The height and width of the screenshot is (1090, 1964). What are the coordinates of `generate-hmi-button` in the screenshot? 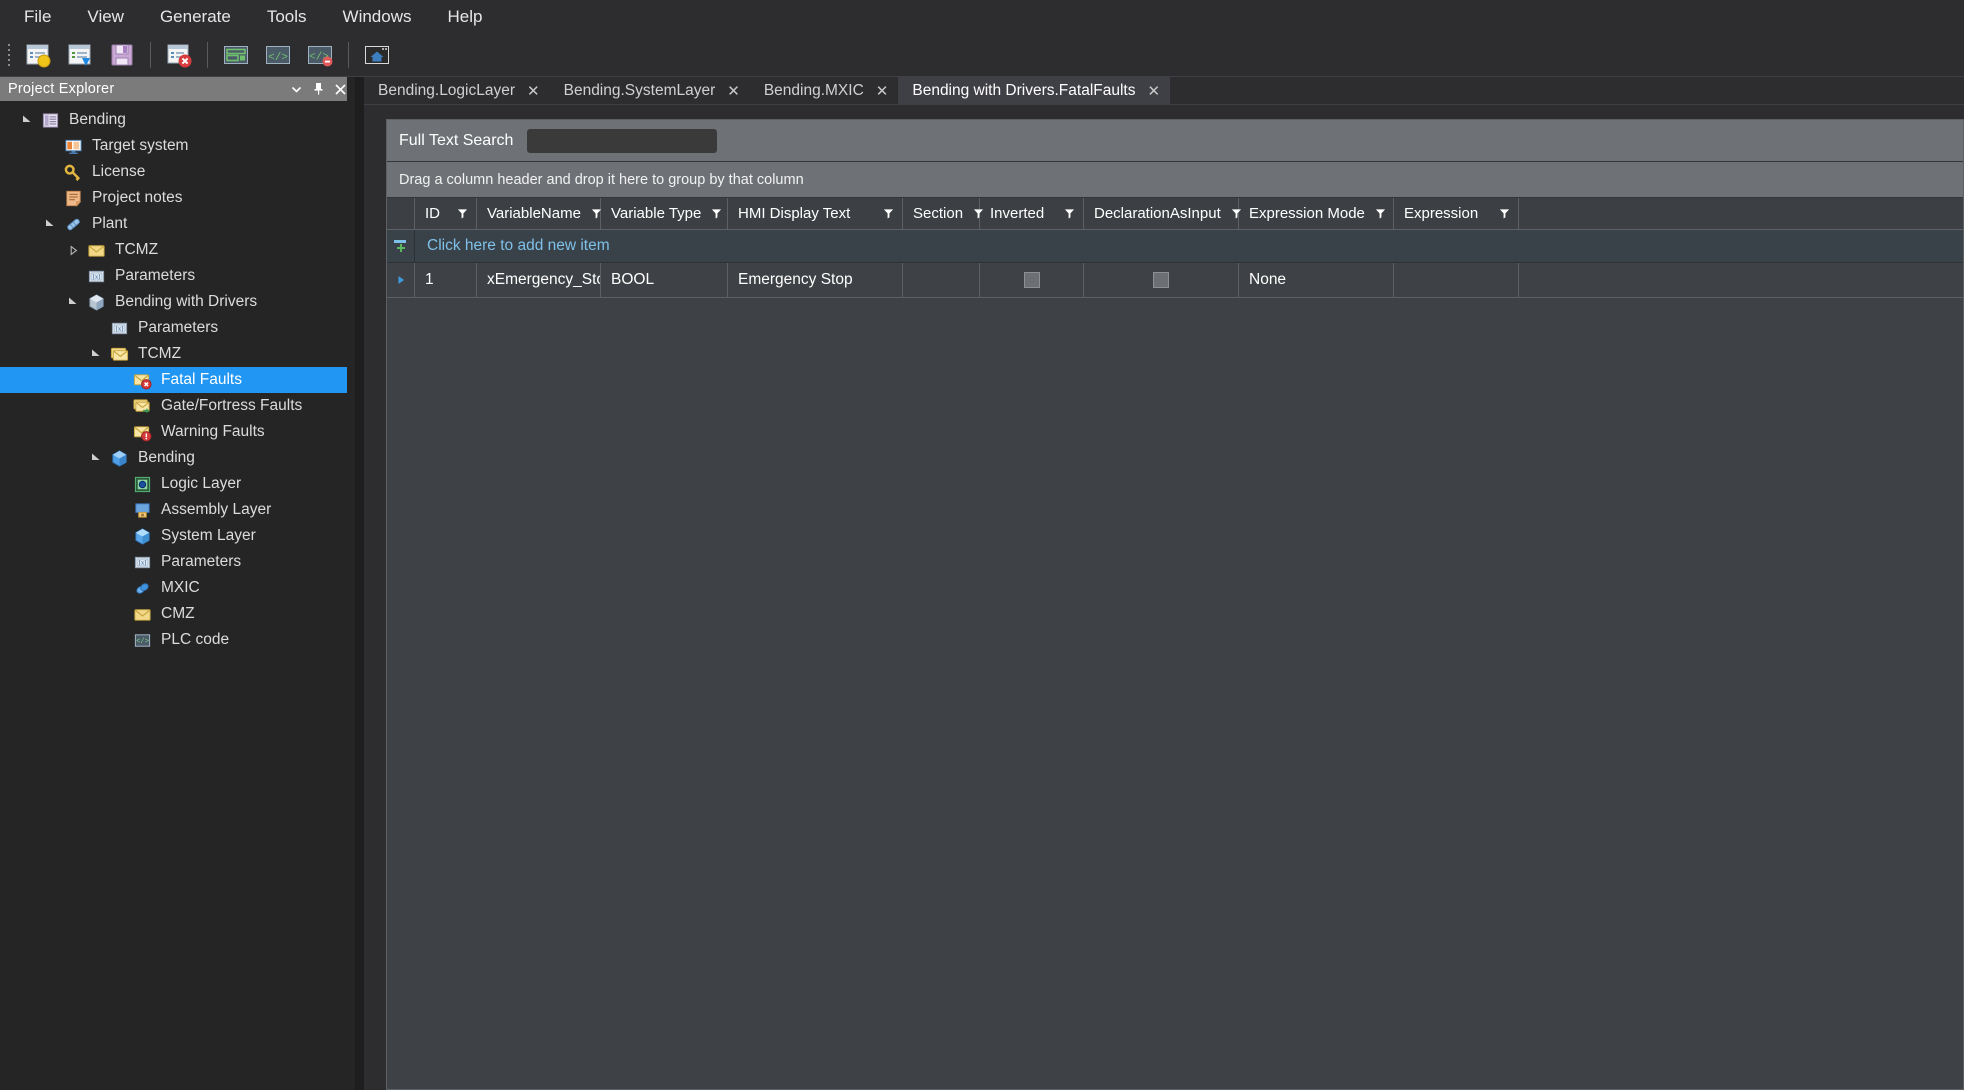 It's located at (236, 55).